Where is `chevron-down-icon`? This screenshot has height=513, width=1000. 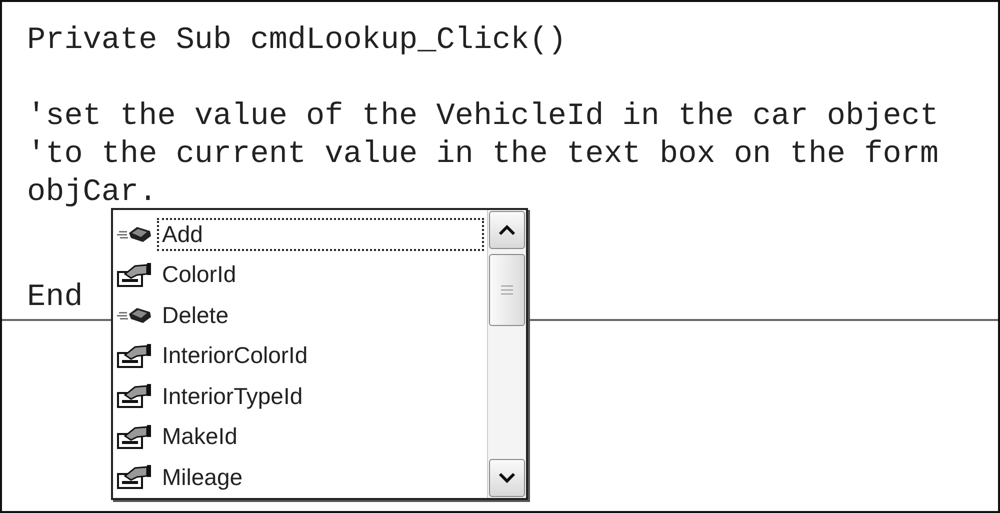 chevron-down-icon is located at coordinates (507, 478).